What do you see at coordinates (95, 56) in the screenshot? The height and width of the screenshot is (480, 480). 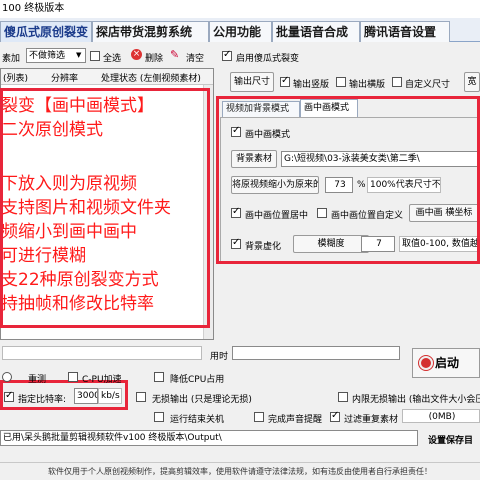 I see `select-all-checkbox` at bounding box center [95, 56].